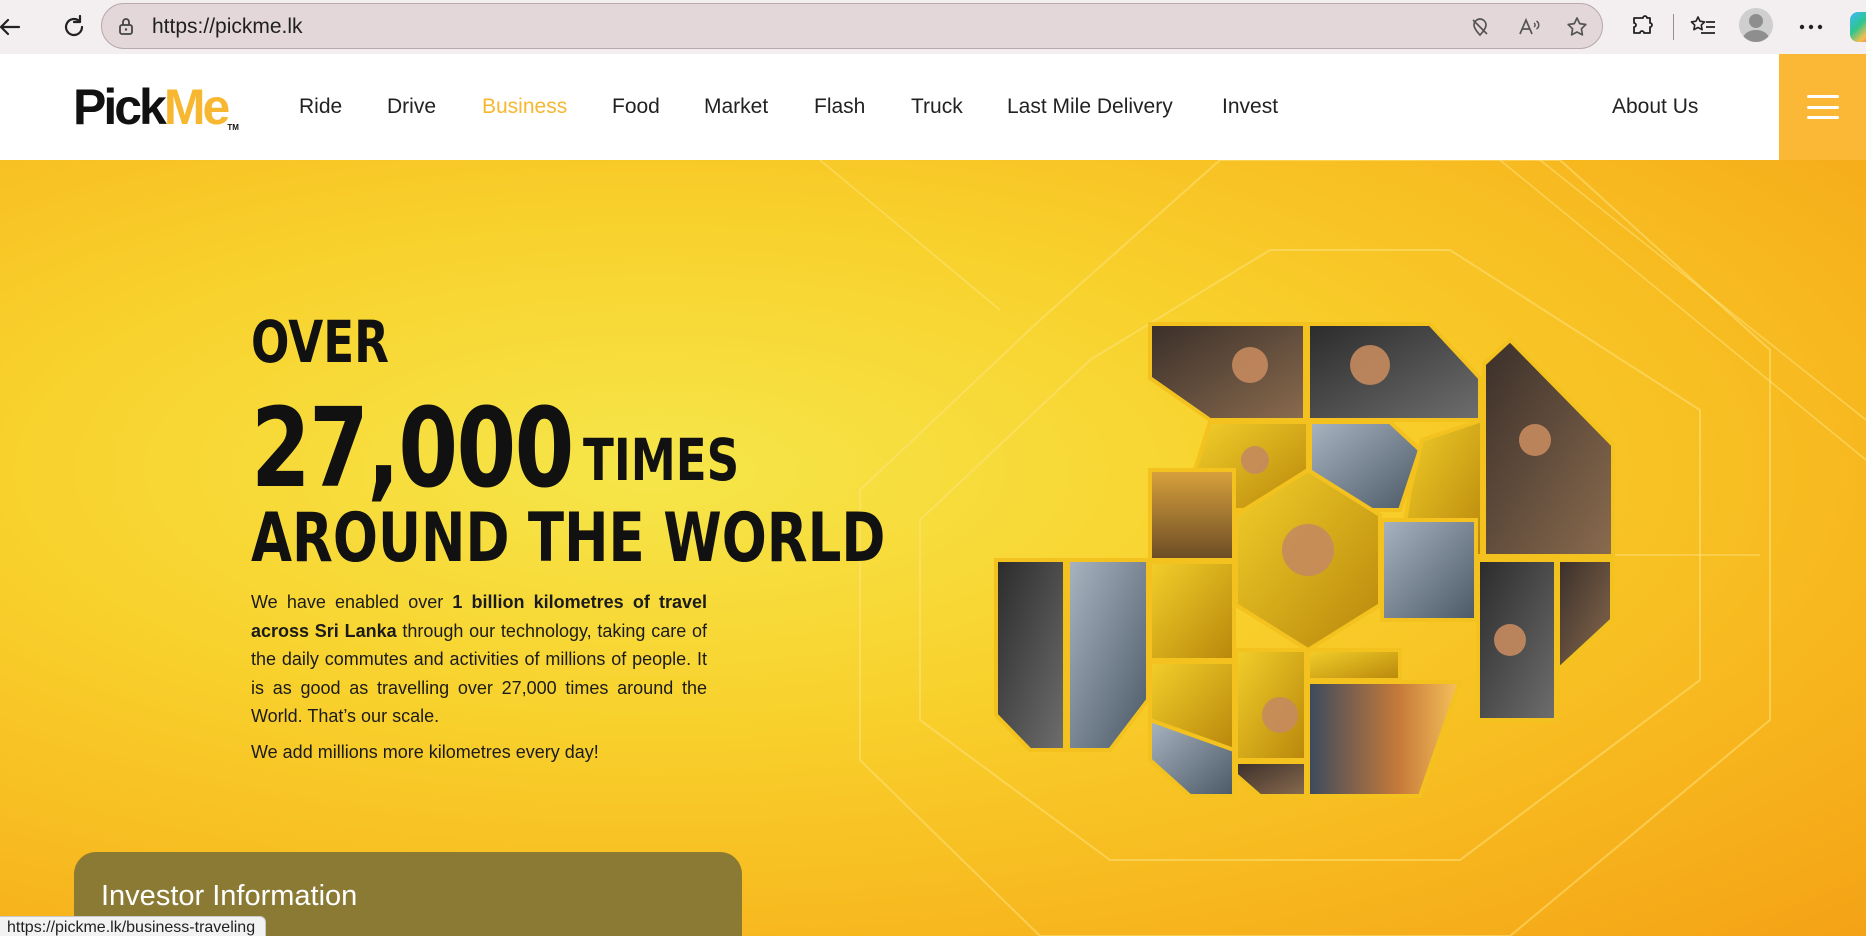  I want to click on url-text: https://pickme.lk, so click(227, 27).